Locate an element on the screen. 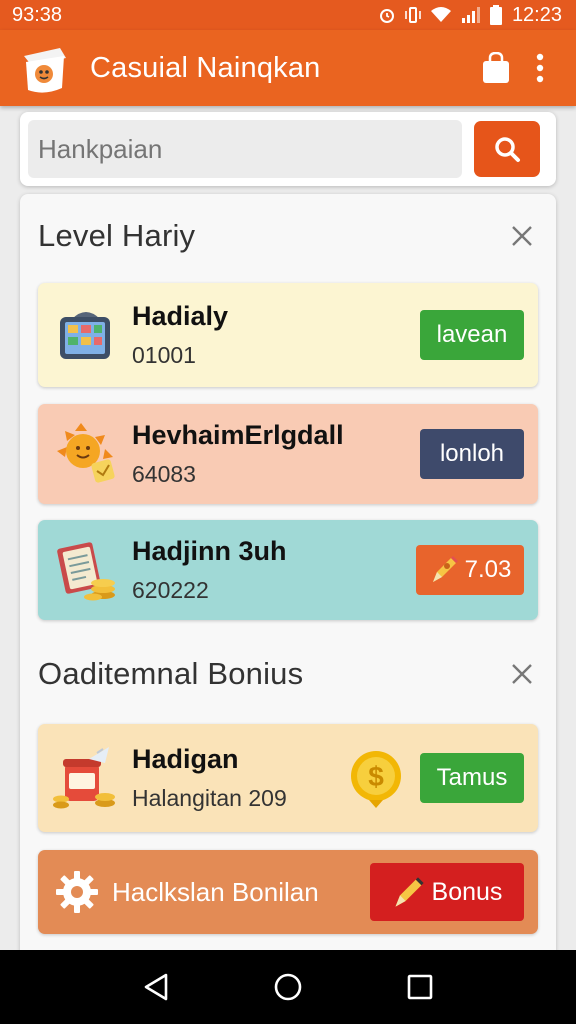 The image size is (576, 1024). section-title: Oaditemnal Bonius is located at coordinates (171, 673).